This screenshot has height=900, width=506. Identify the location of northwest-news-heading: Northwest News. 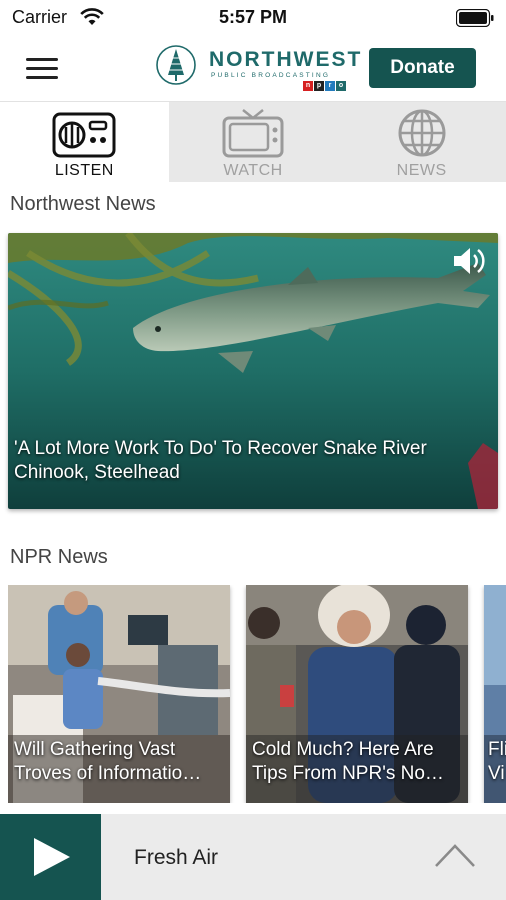
(83, 204).